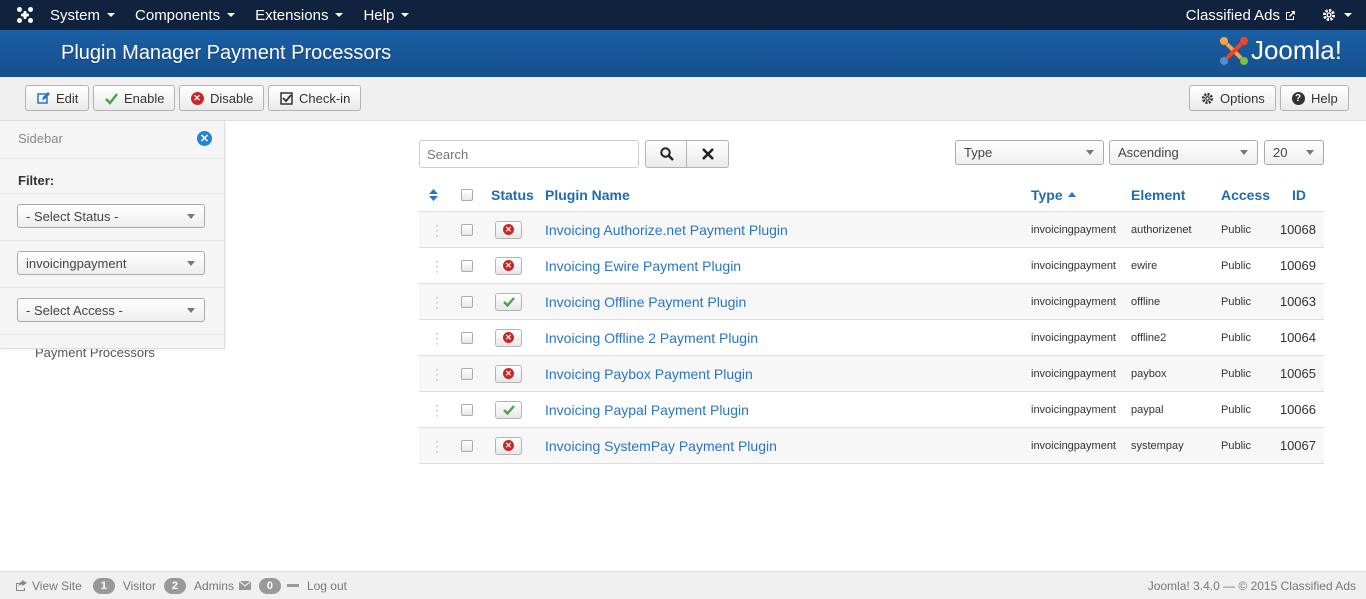  Describe the element at coordinates (1144, 265) in the screenshot. I see `plugin-element: ewire` at that location.